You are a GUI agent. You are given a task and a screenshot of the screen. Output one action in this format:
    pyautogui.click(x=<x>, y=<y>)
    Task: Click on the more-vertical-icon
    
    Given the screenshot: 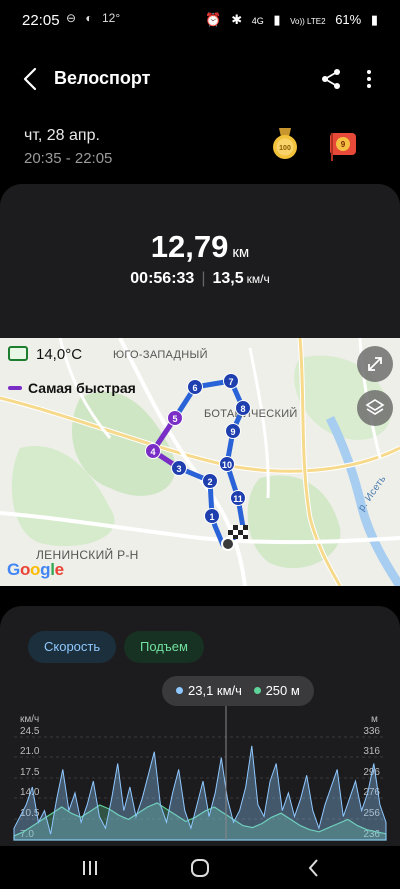 What is the action you would take?
    pyautogui.click(x=369, y=79)
    